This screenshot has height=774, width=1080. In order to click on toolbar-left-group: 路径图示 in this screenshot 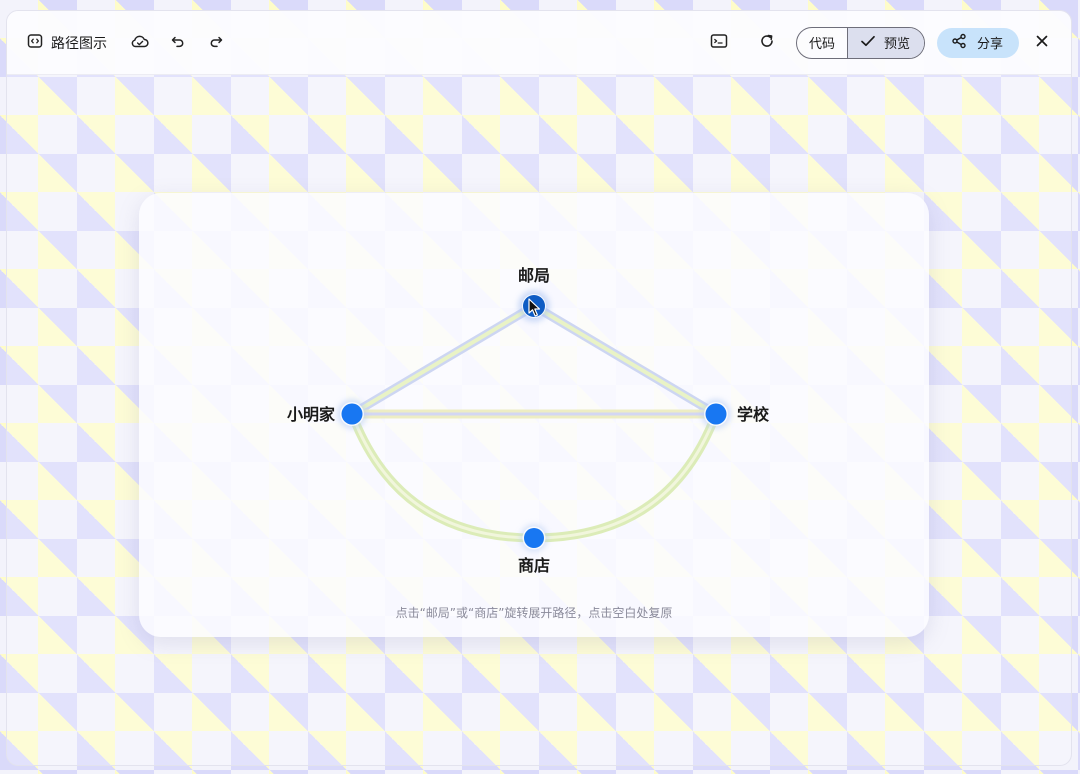, I will do `click(121, 43)`.